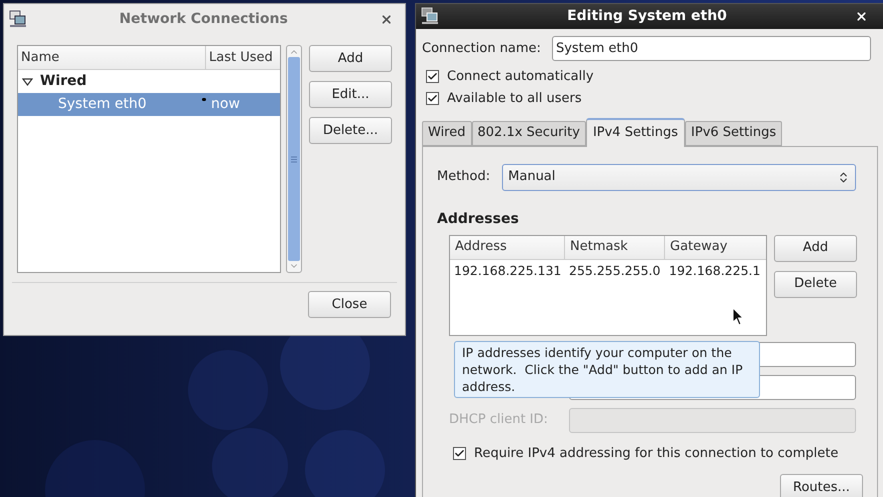  Describe the element at coordinates (349, 304) in the screenshot. I see `close-button: Close` at that location.